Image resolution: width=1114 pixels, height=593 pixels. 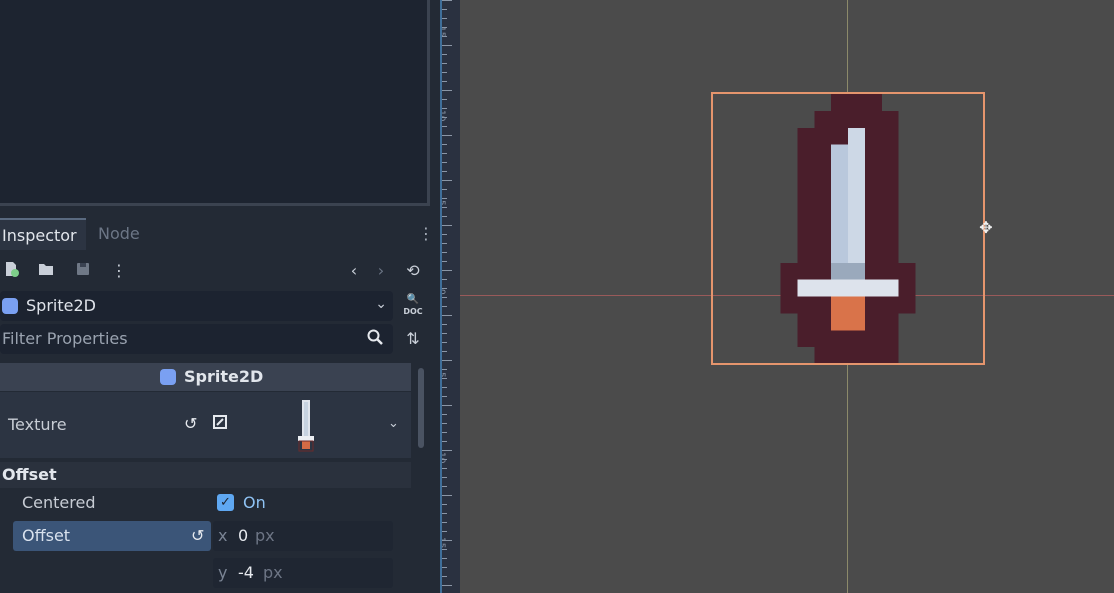 What do you see at coordinates (37, 424) in the screenshot?
I see `texture-label: Texture` at bounding box center [37, 424].